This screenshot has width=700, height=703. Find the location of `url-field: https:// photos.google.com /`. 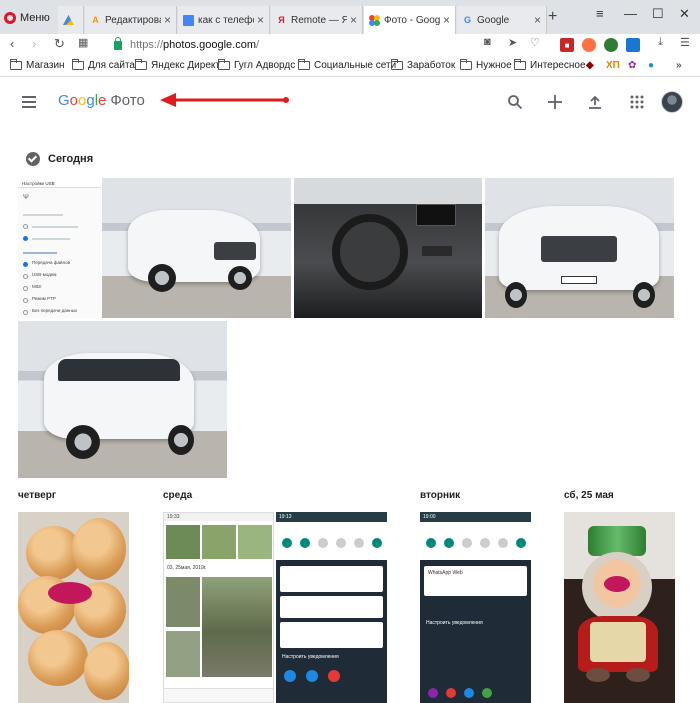

url-field: https:// photos.google.com / is located at coordinates (187, 44).